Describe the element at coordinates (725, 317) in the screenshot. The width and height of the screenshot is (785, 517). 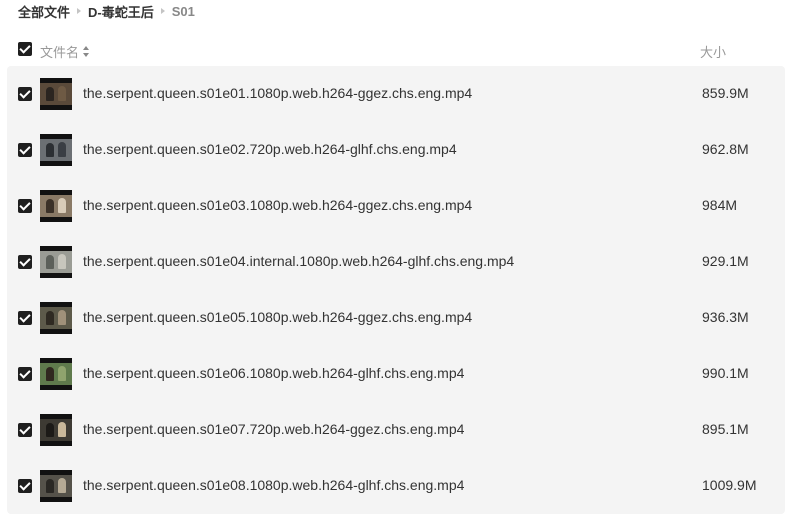
I see `file-size: 936.3M` at that location.